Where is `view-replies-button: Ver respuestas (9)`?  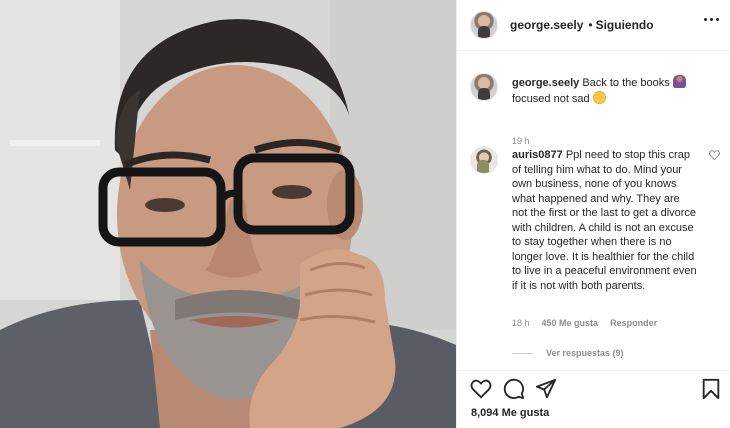 view-replies-button: Ver respuestas (9) is located at coordinates (568, 353).